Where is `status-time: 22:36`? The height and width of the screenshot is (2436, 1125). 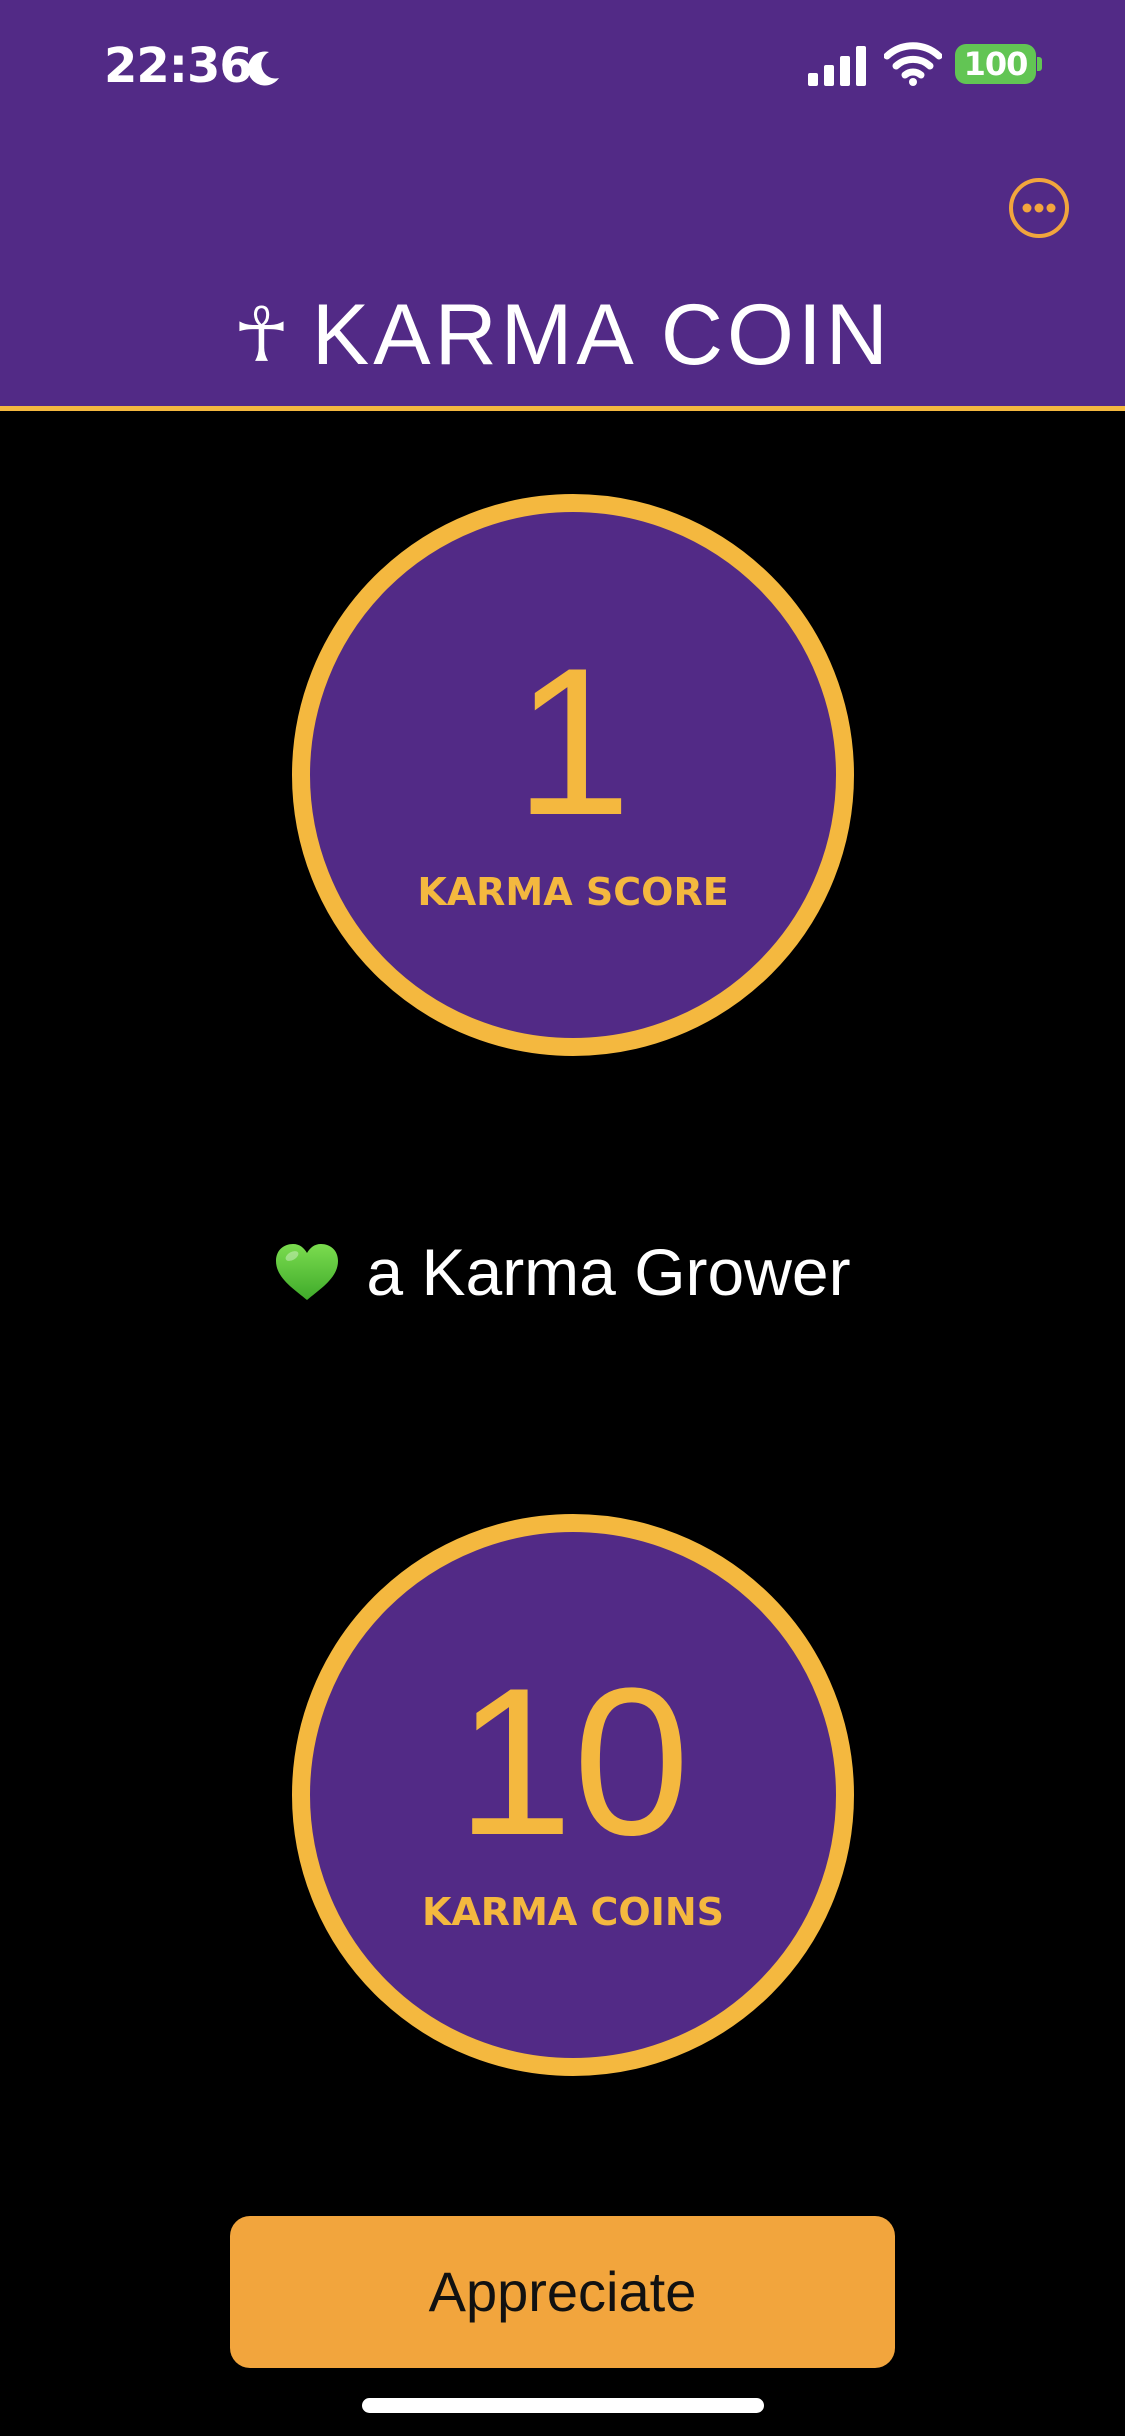
status-time: 22:36 is located at coordinates (178, 66).